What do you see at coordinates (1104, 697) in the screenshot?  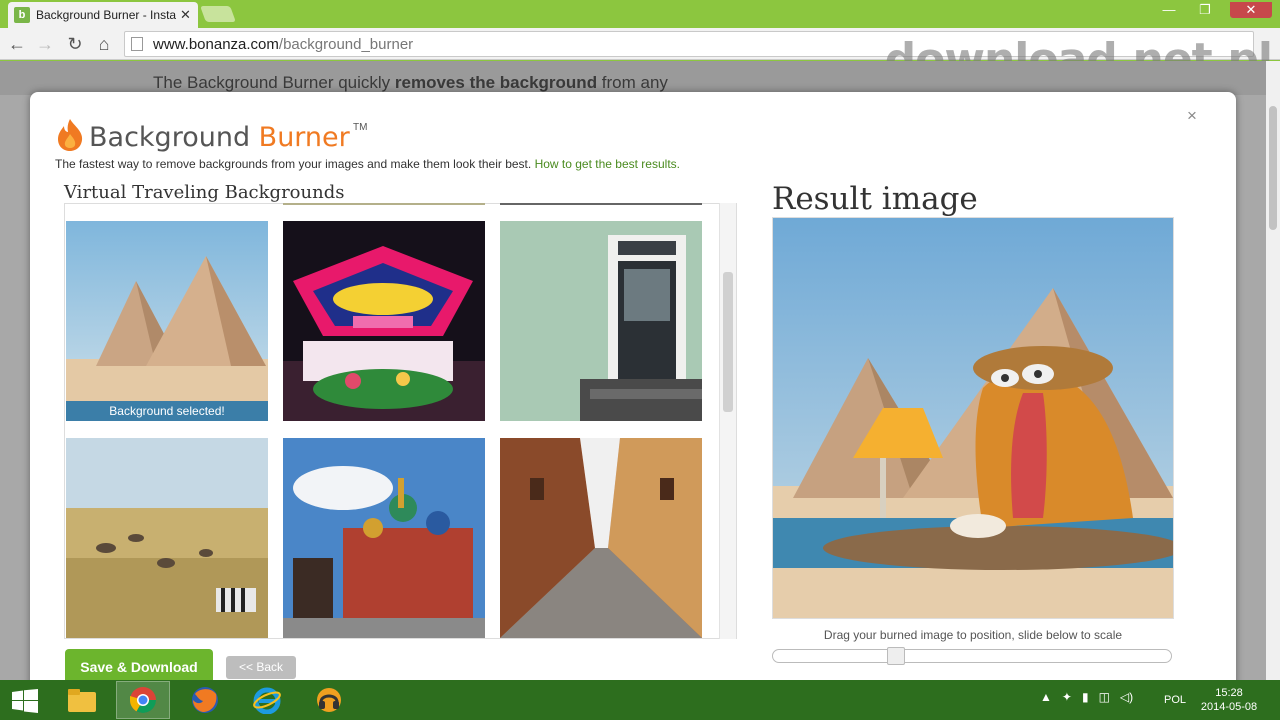 I see `network-icon: ◫` at bounding box center [1104, 697].